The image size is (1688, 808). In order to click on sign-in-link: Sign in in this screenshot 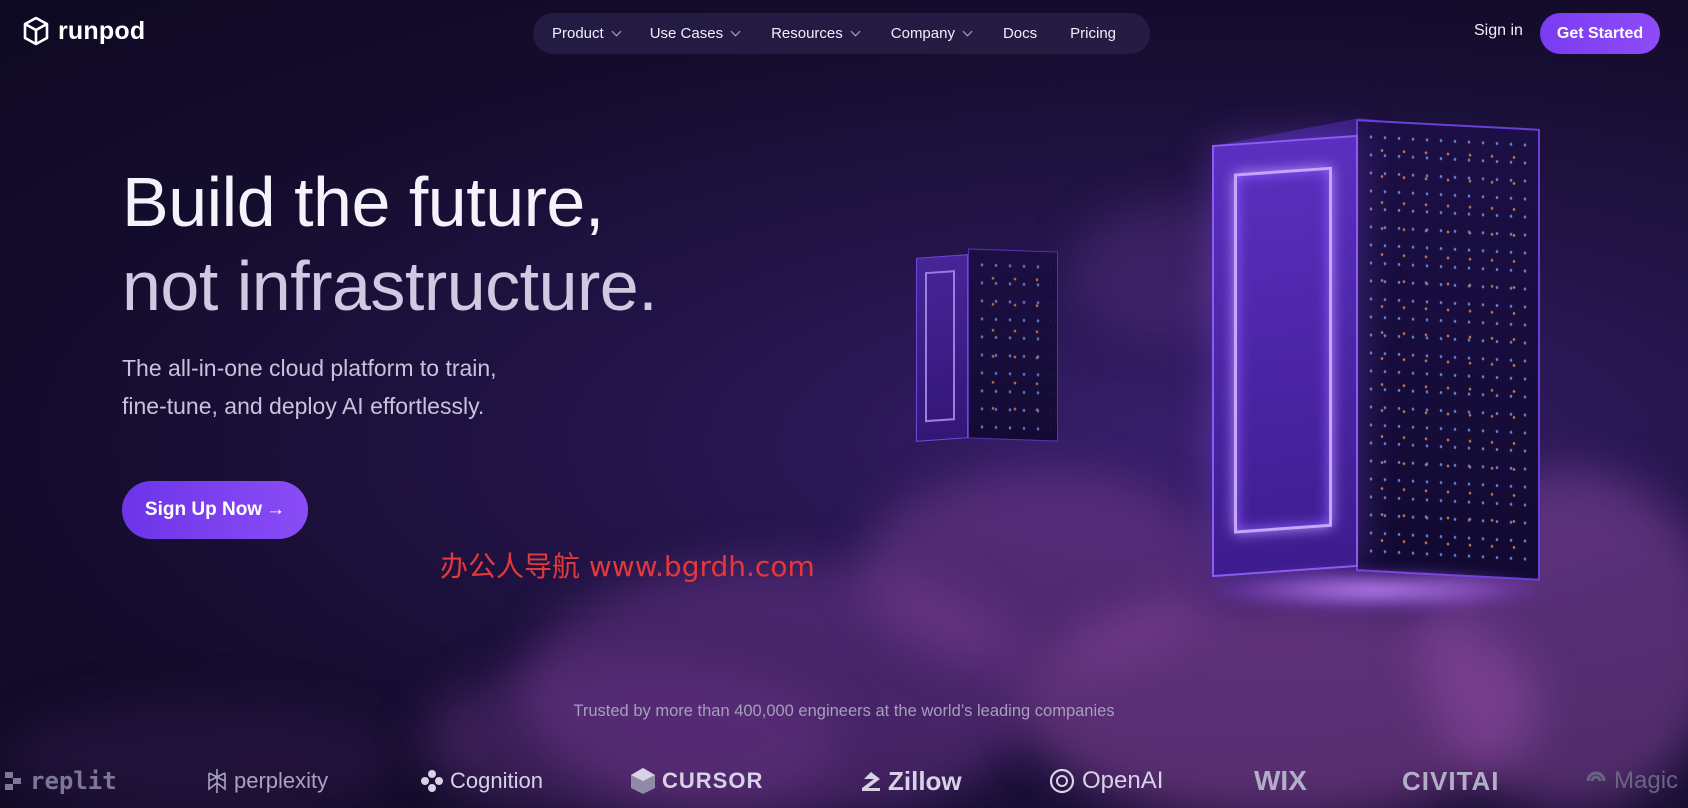, I will do `click(1498, 31)`.